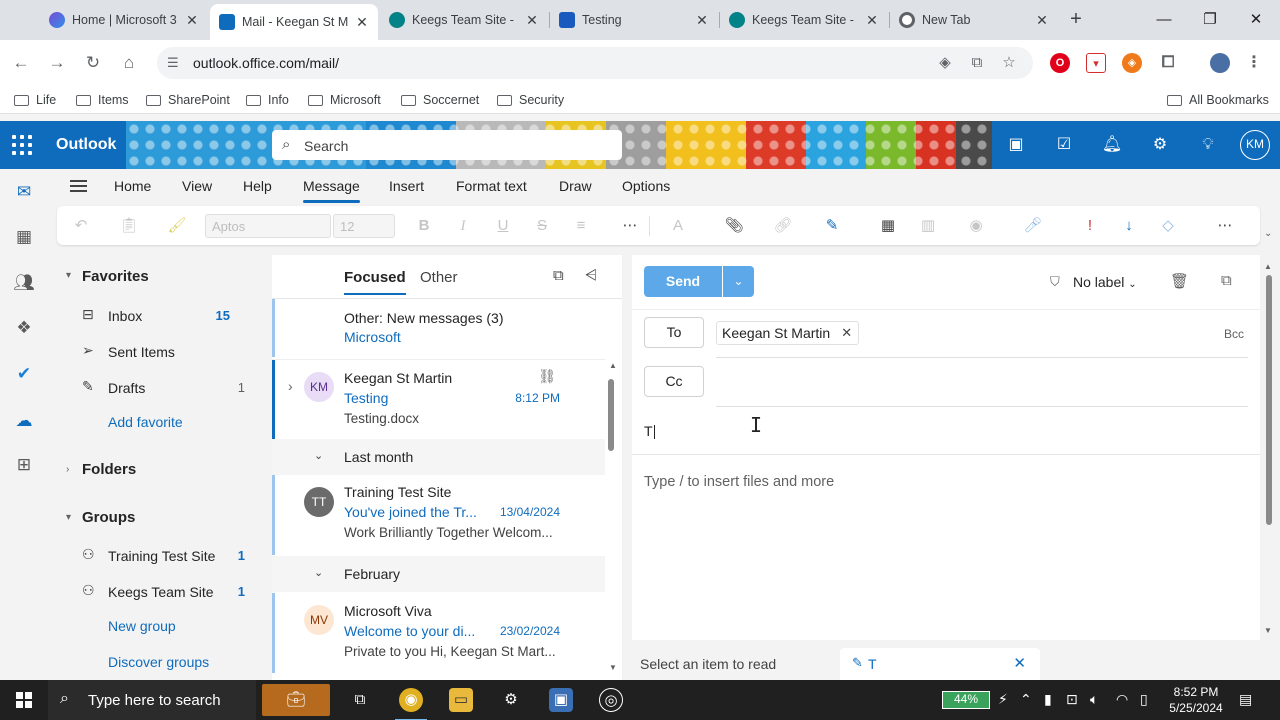  I want to click on draft-tab: ✎ T ✕, so click(940, 664).